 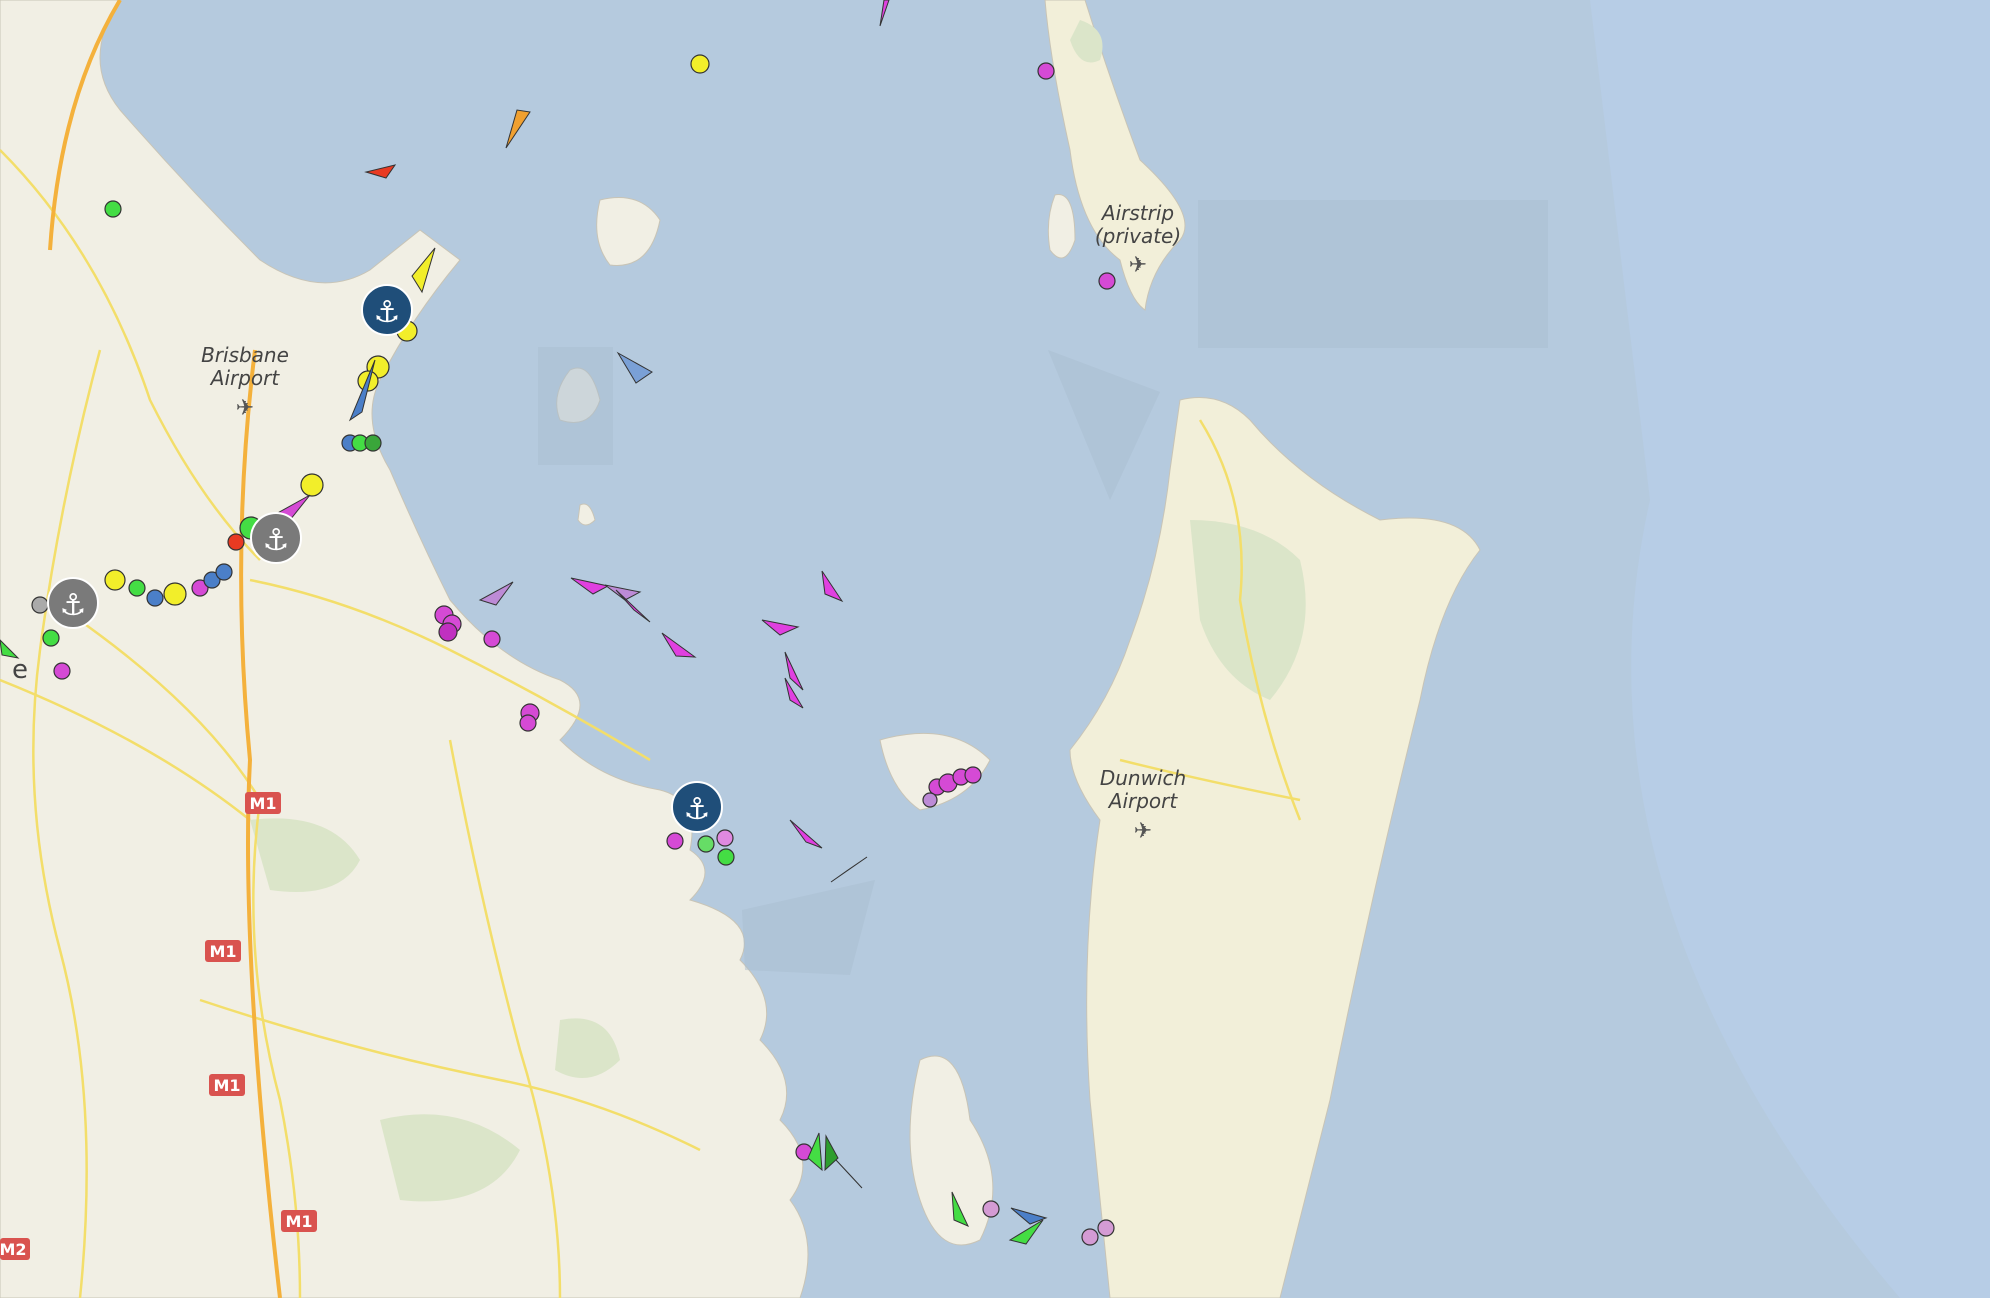 I want to click on svg-text: M2, so click(x=13, y=1249).